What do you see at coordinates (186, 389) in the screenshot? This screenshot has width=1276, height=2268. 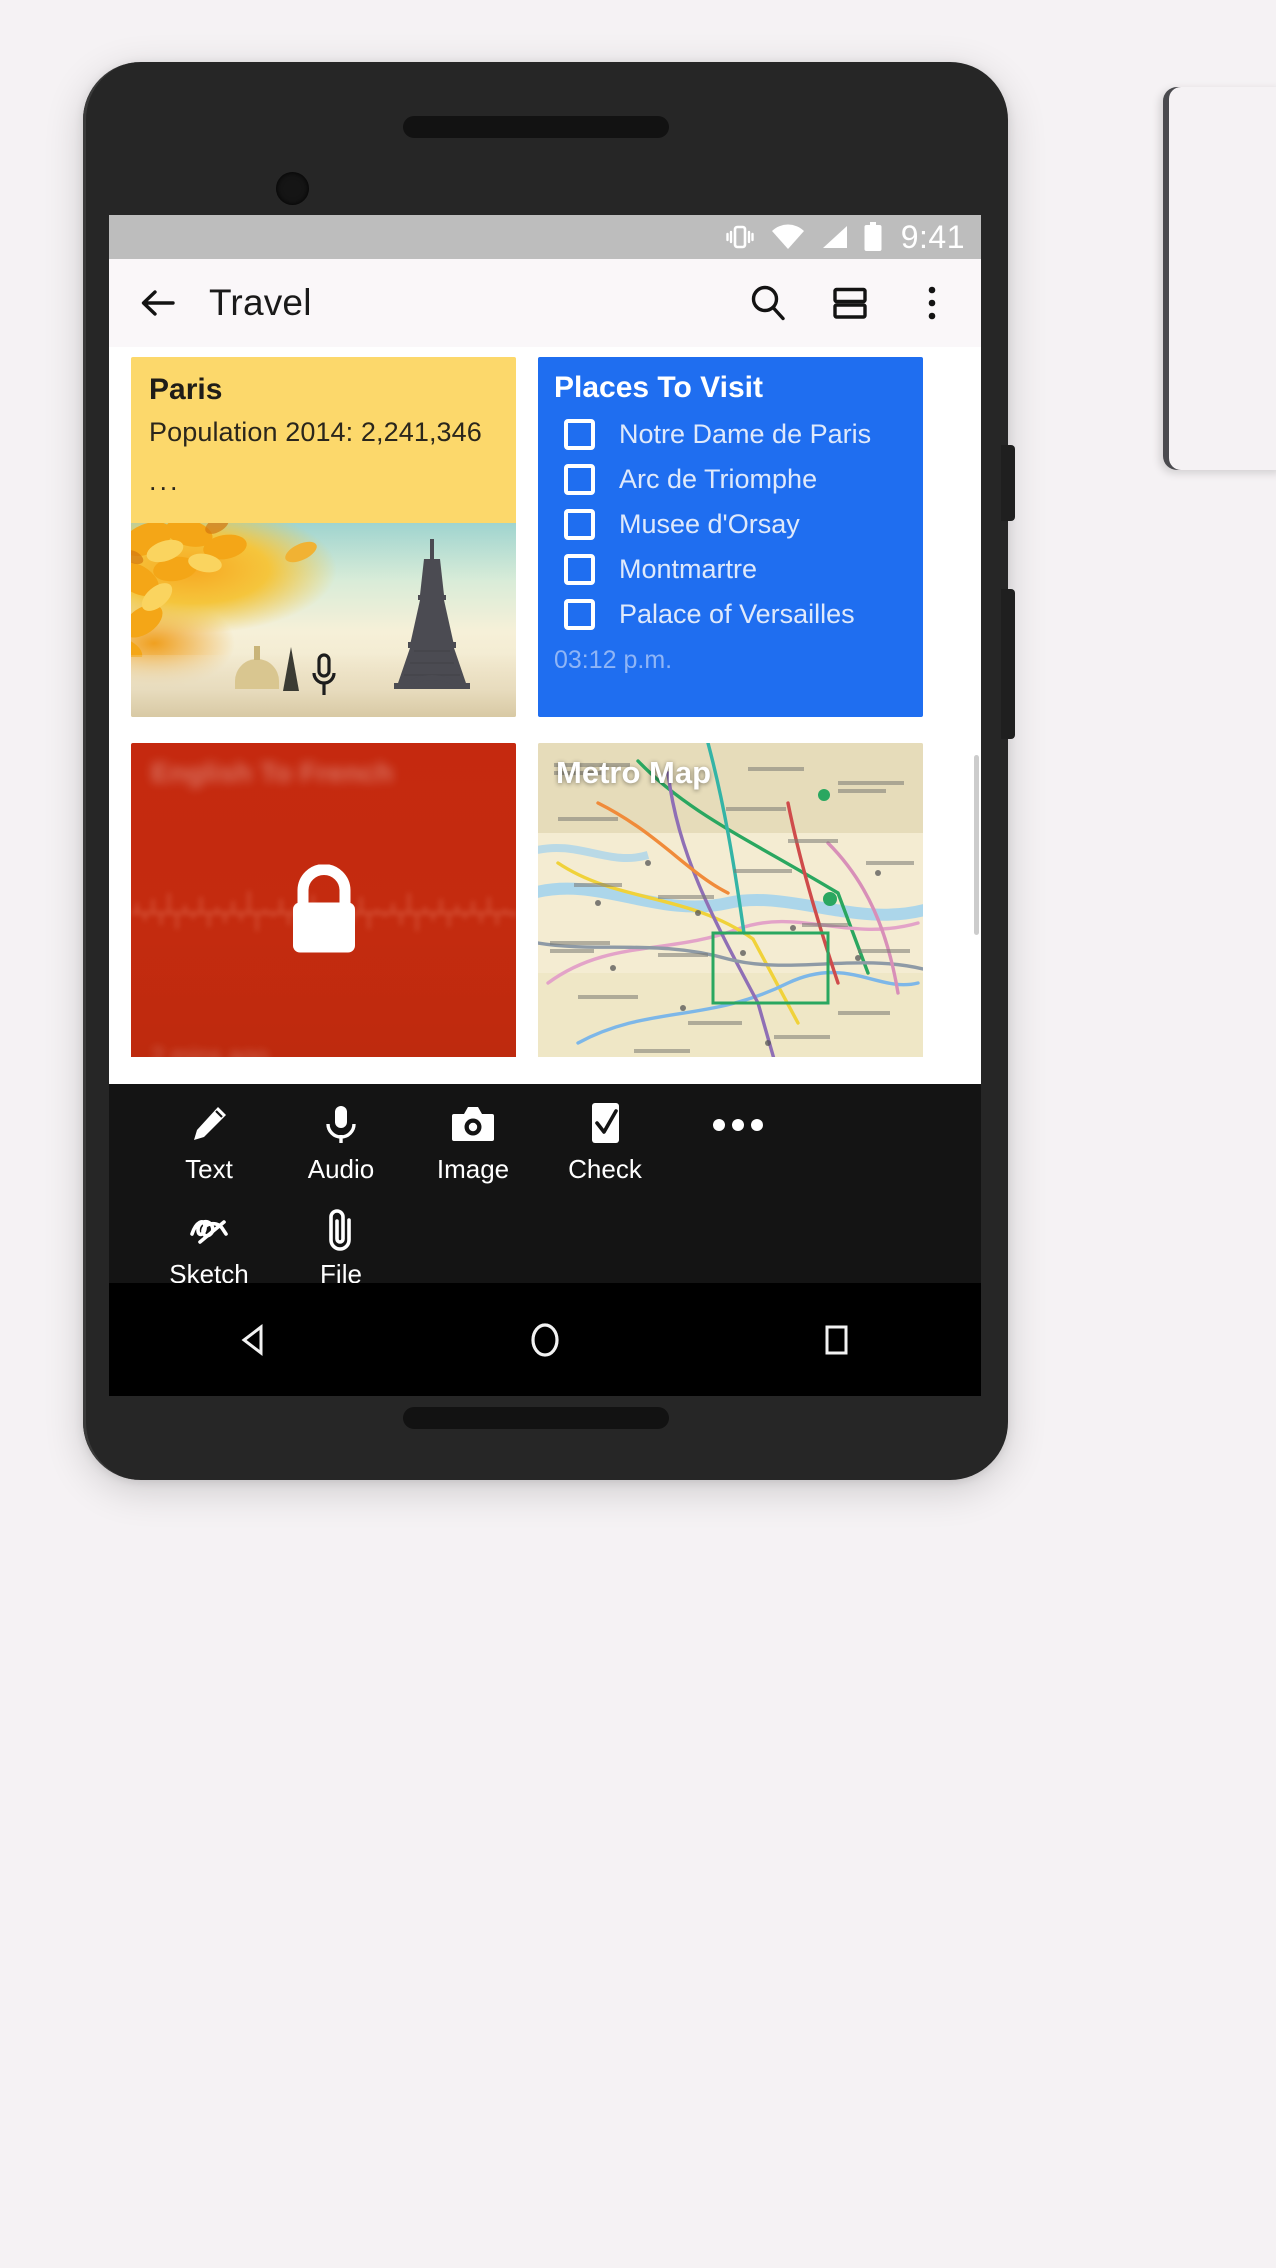 I see `note-title: Paris` at bounding box center [186, 389].